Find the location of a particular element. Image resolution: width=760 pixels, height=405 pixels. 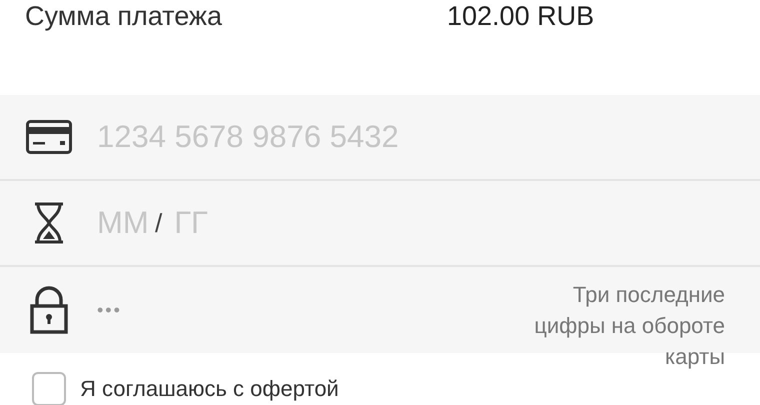

payment-amount: 102.00 RUB is located at coordinates (520, 16).